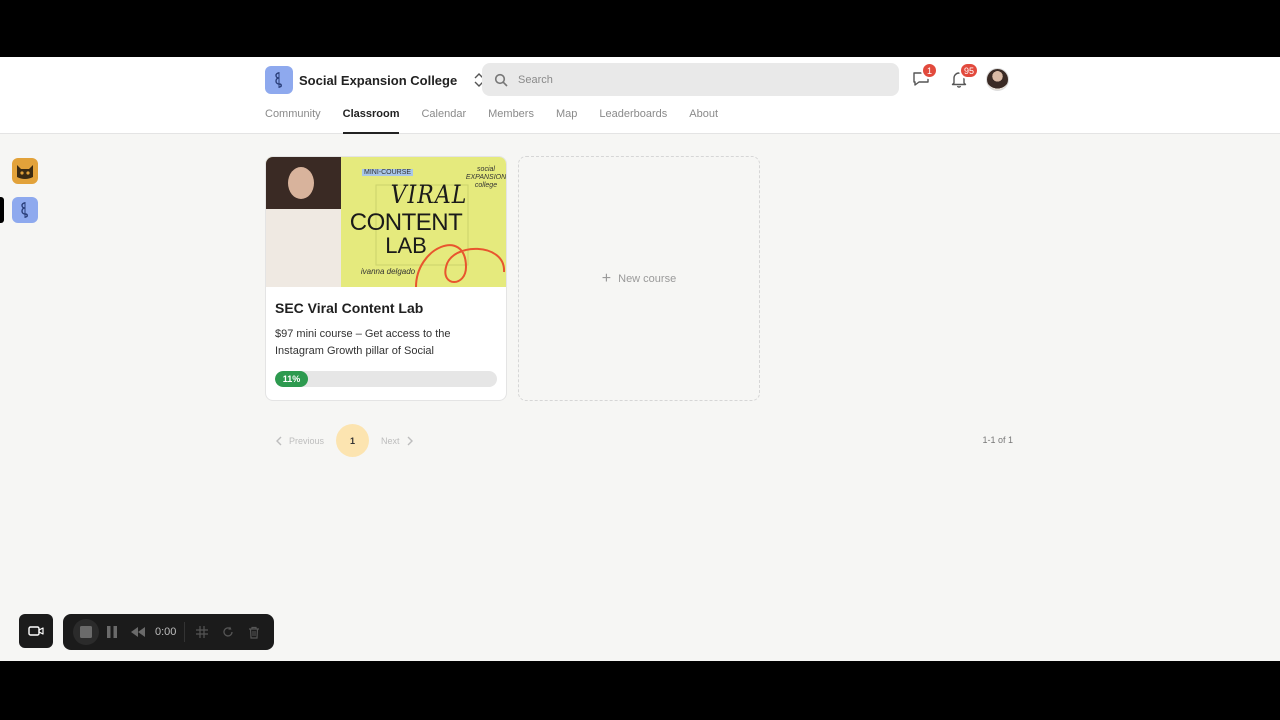  I want to click on previous-page-button: Previous, so click(299, 441).